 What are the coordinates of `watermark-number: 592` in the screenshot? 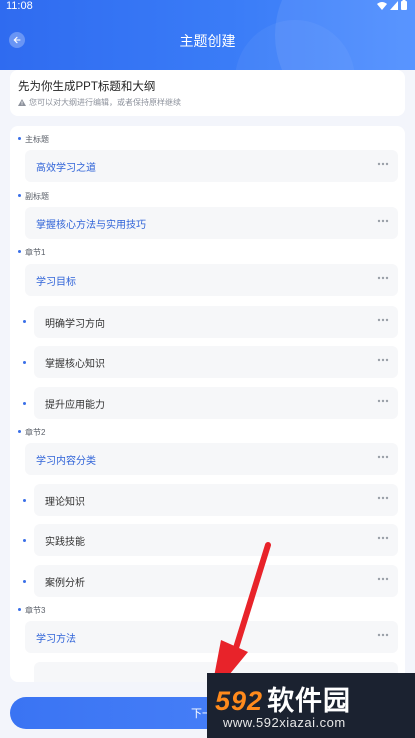 It's located at (239, 701).